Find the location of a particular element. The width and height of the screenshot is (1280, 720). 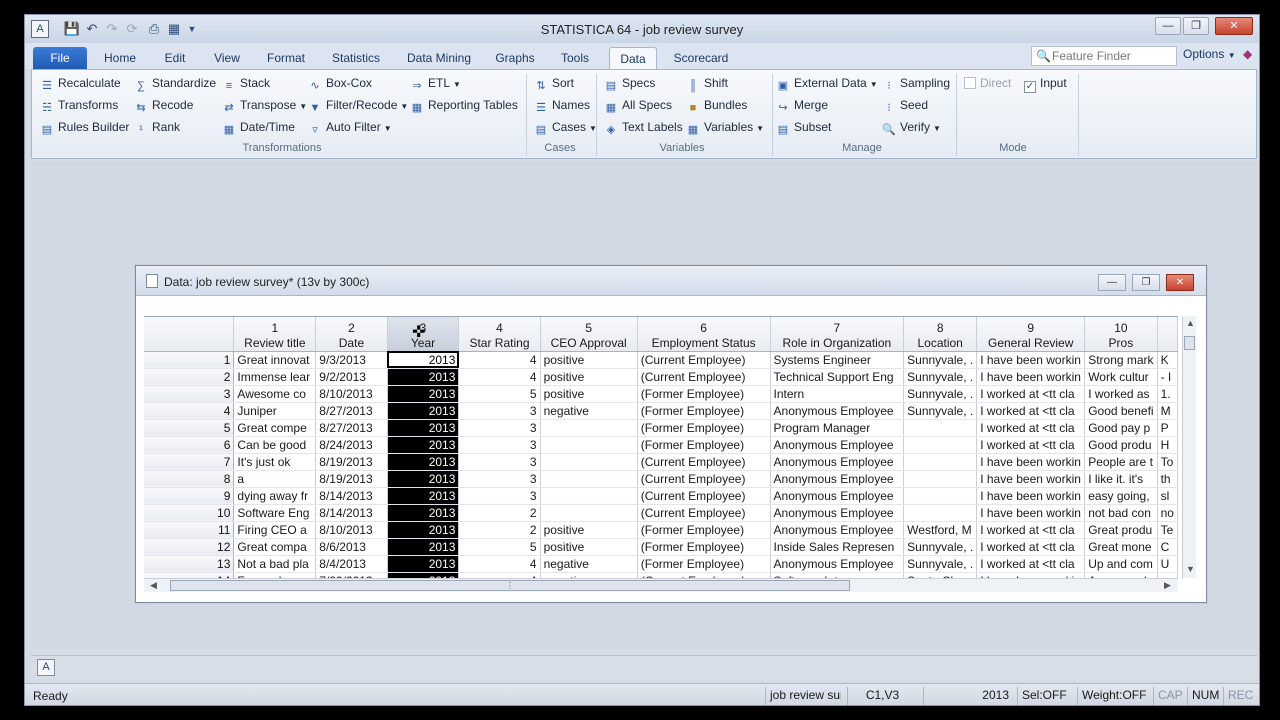

standardize-button: ∑ Standardize is located at coordinates (175, 83).